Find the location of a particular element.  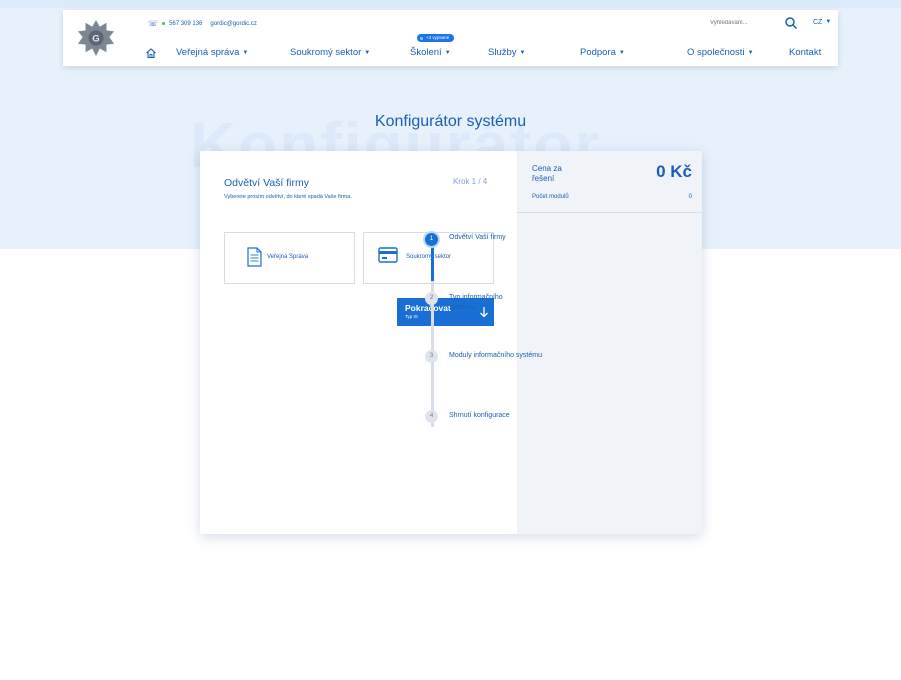

contact-email: gordic@gordic.cz is located at coordinates (233, 24).